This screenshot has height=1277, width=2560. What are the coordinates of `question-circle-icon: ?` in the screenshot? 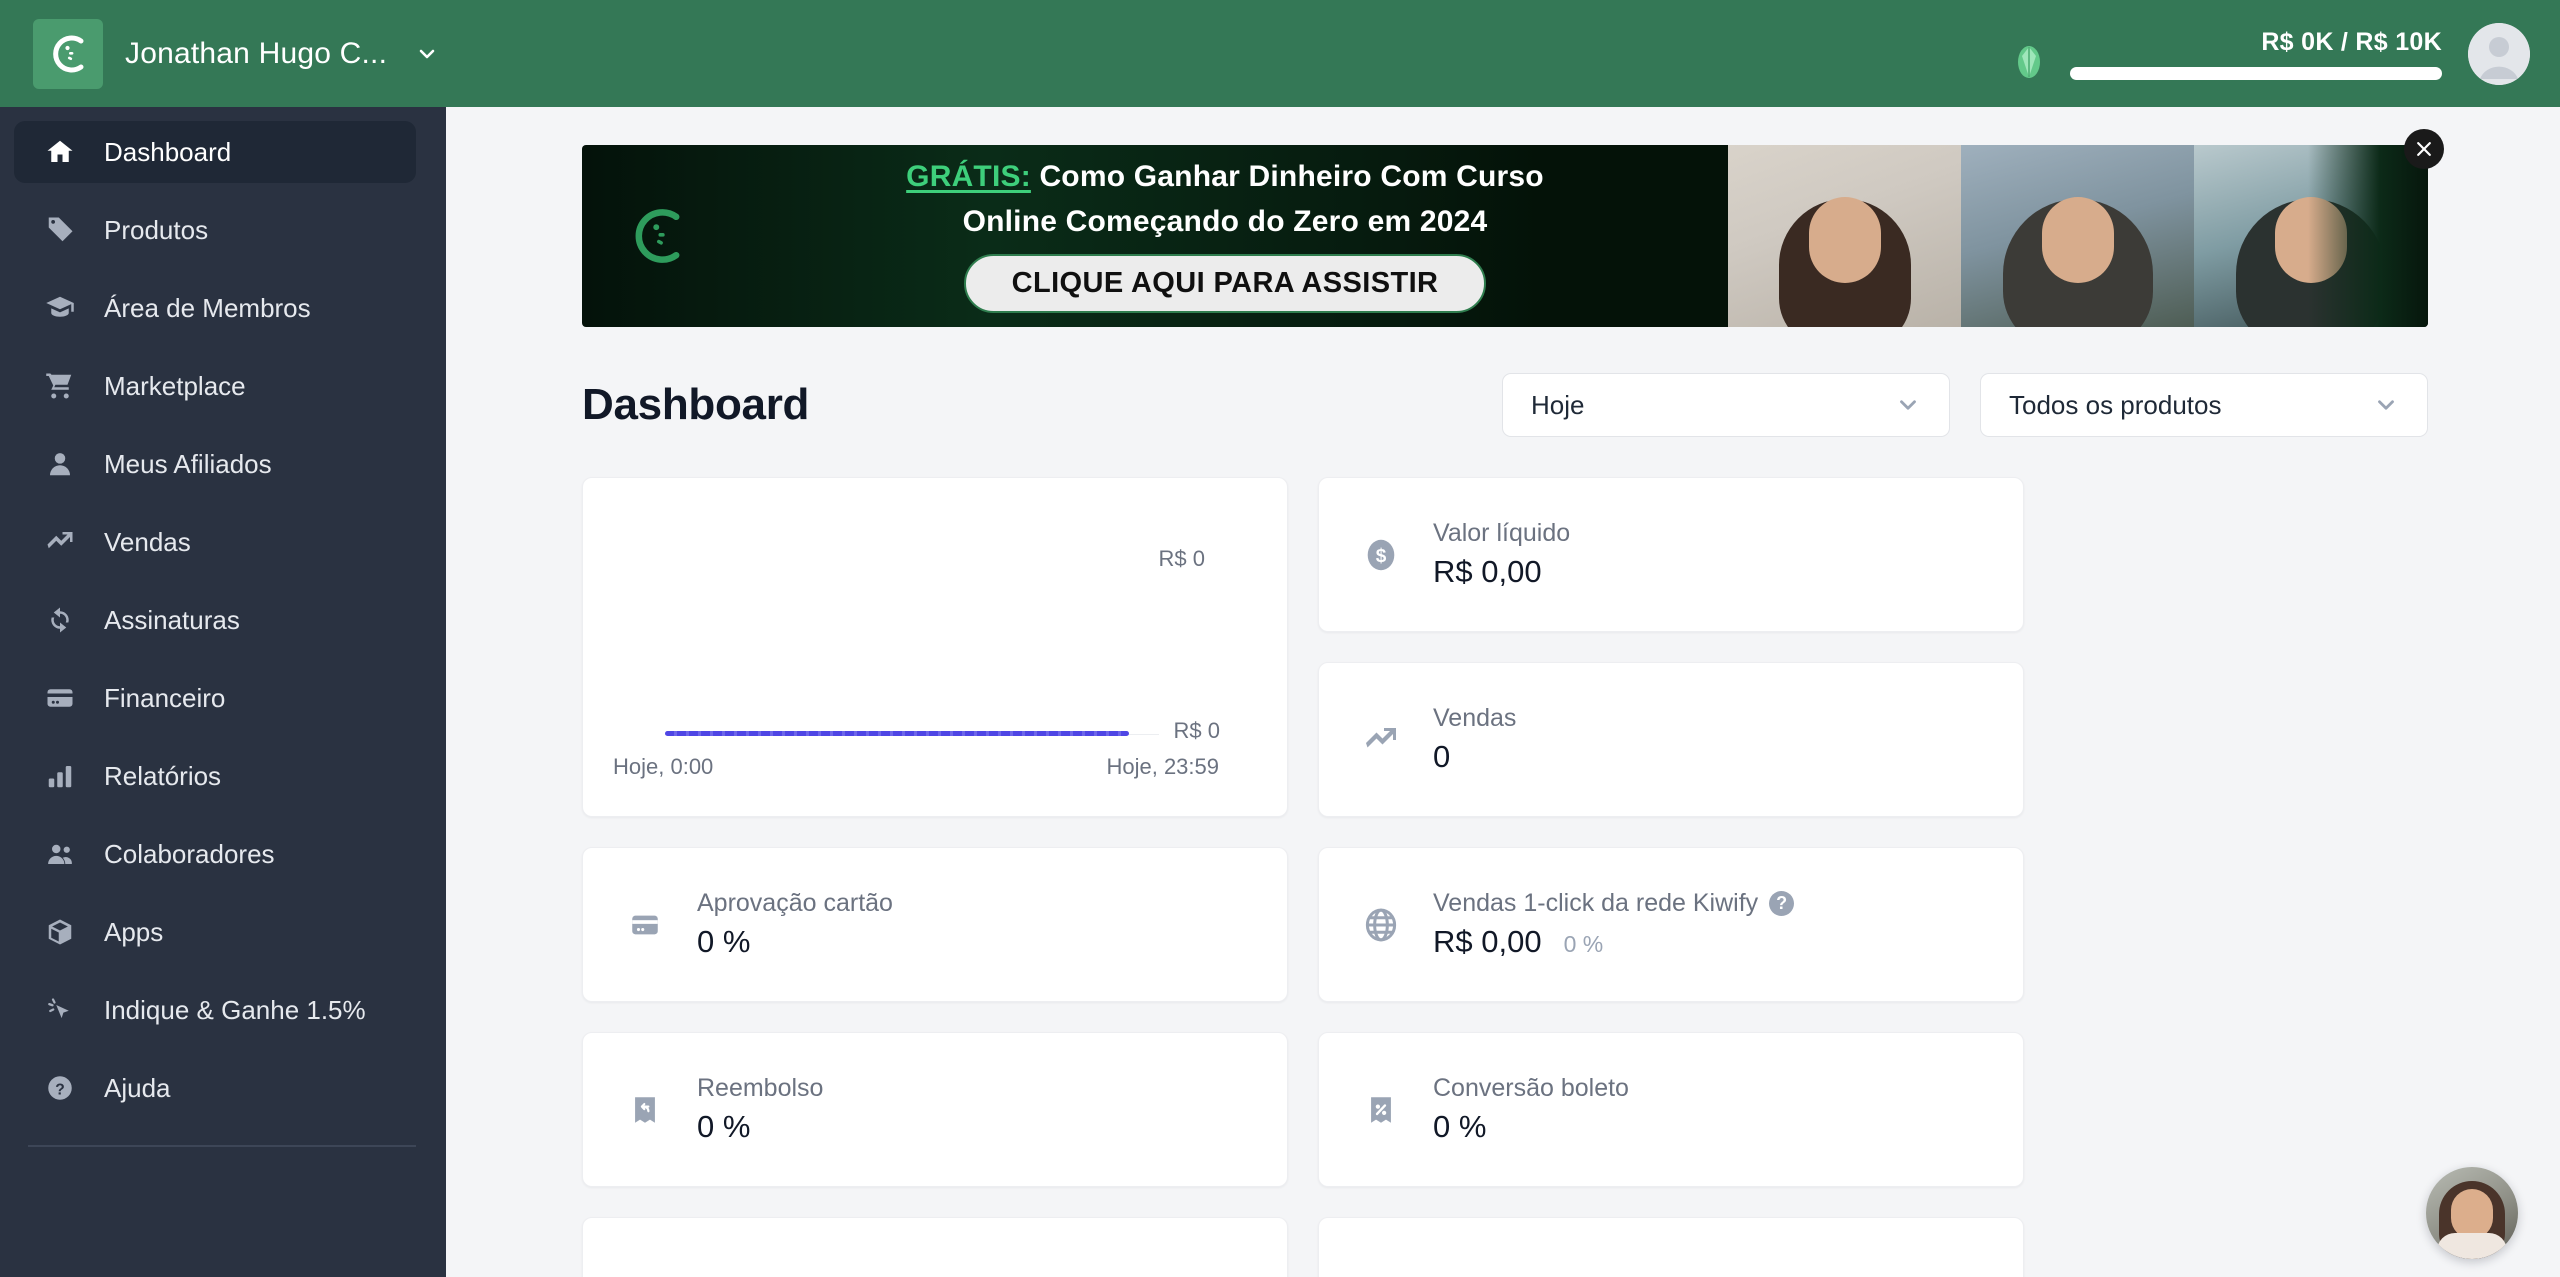 It's located at (60, 1088).